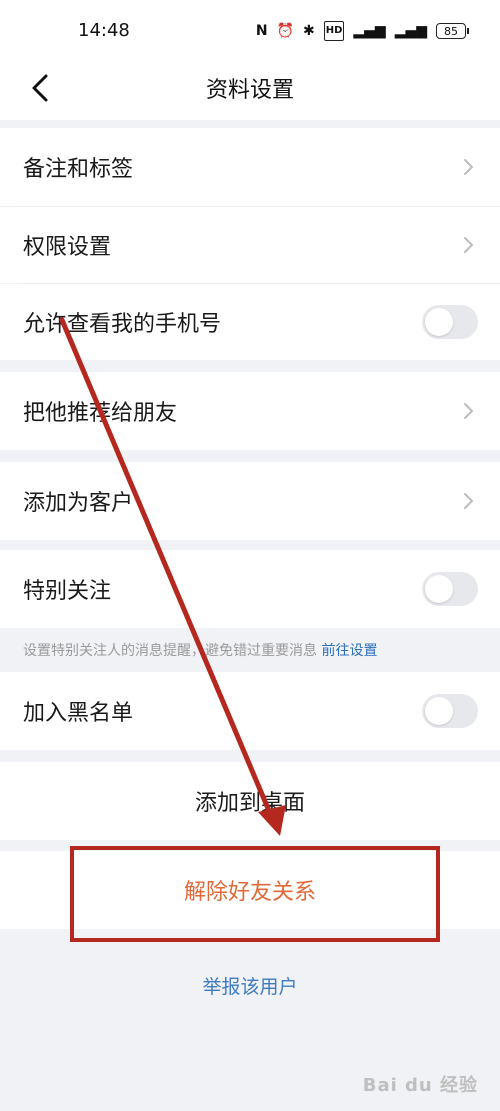 The height and width of the screenshot is (1111, 500). Describe the element at coordinates (250, 711) in the screenshot. I see `settings-row-blacklist: 加入黑名单` at that location.